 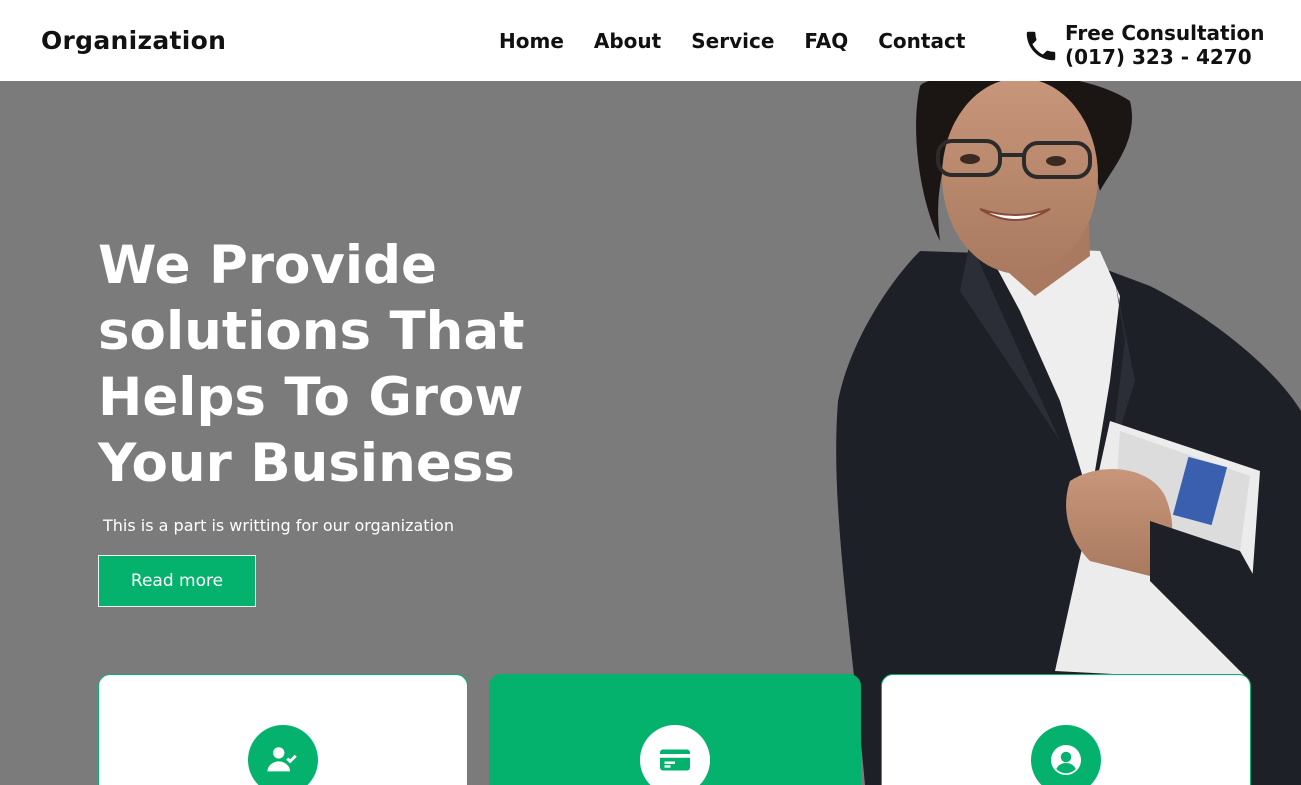 I want to click on phone-icon, so click(x=1041, y=46).